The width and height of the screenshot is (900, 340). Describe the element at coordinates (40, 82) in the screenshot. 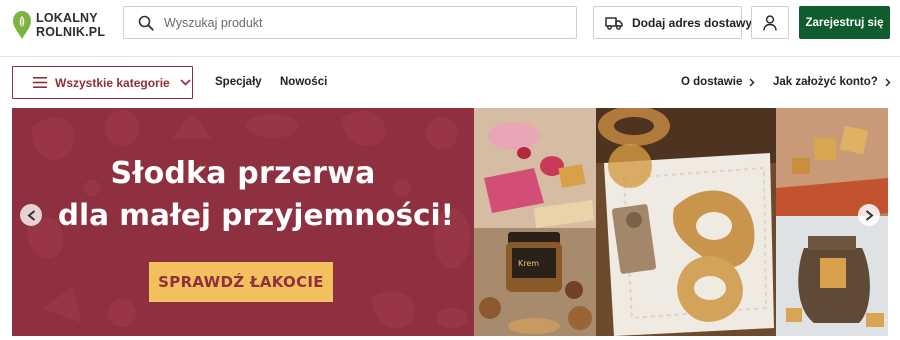

I see `hamburger-icon` at that location.